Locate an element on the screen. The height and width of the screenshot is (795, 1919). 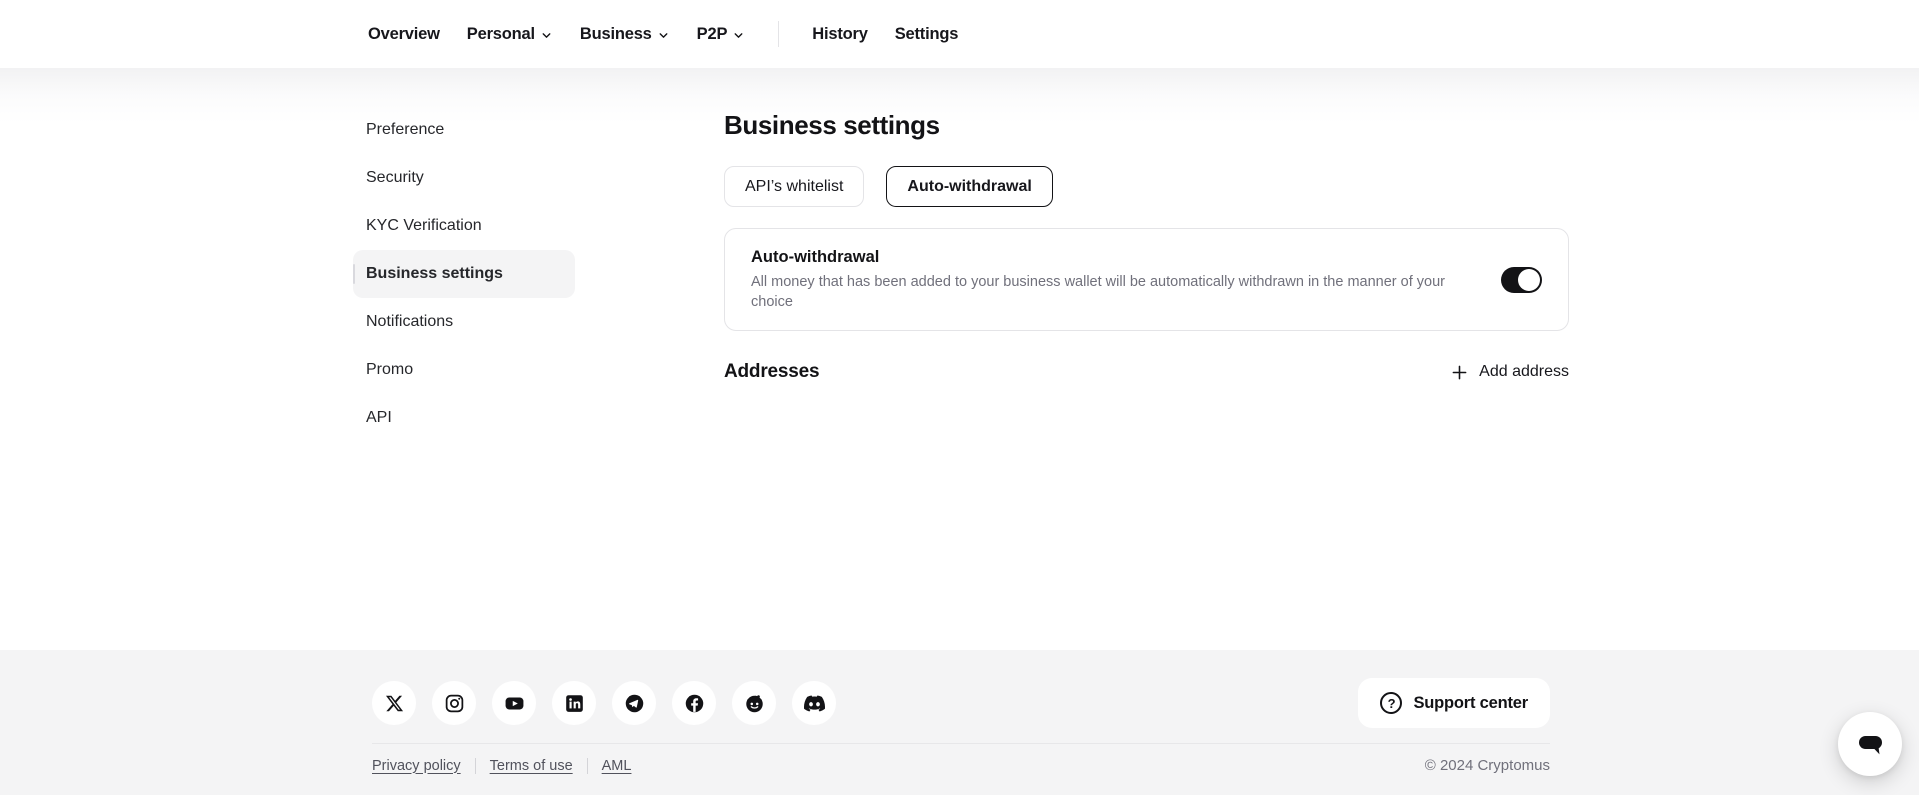
legal-links: Privacy policy Terms of use AML is located at coordinates (502, 765).